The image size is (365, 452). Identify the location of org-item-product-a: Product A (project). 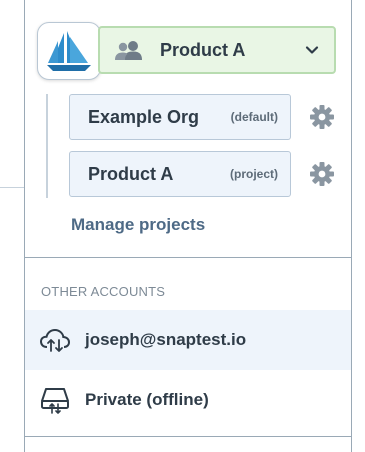
(180, 174).